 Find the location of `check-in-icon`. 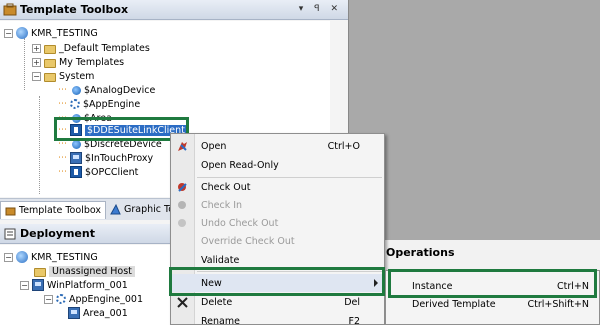

check-in-icon is located at coordinates (182, 205).